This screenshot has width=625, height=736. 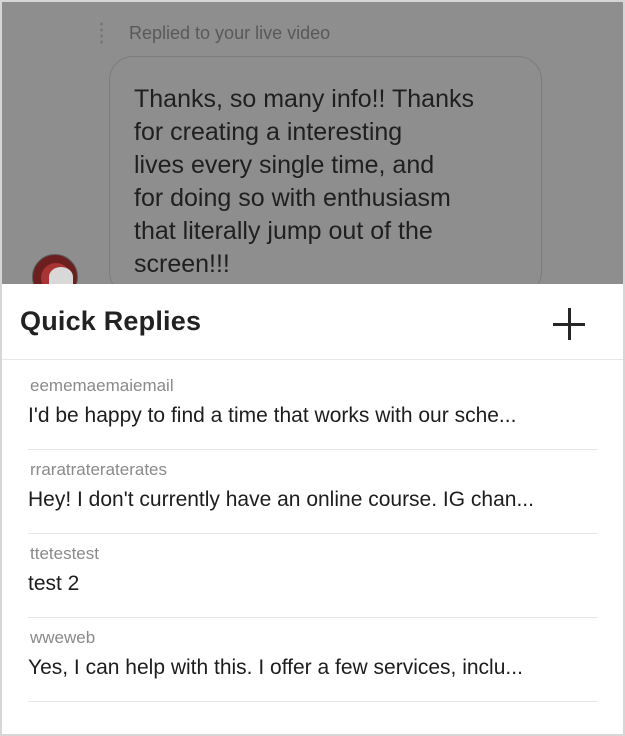 I want to click on message-line: for doing so with enthusiasm, so click(x=292, y=198).